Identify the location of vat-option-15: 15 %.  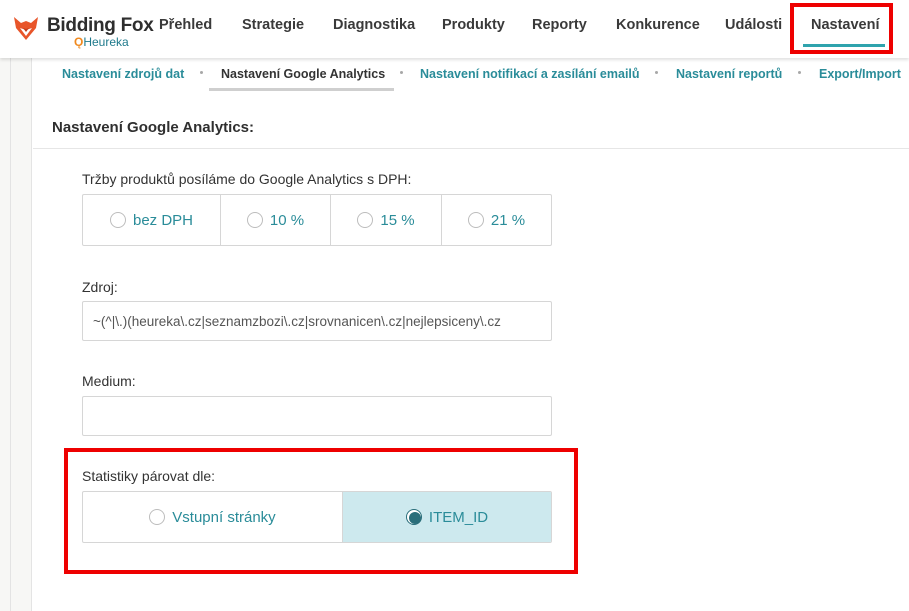
(386, 220).